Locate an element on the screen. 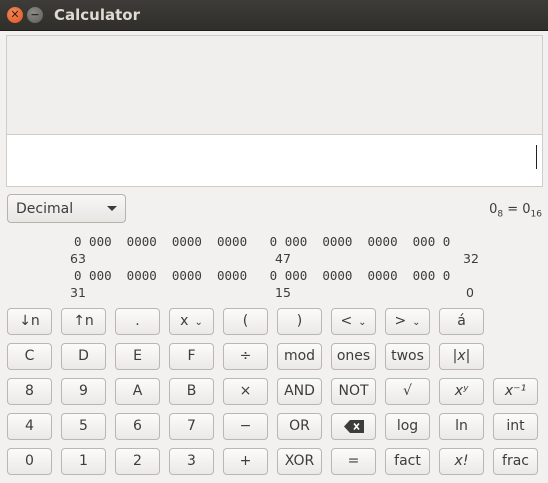  backspace-button is located at coordinates (353, 426).